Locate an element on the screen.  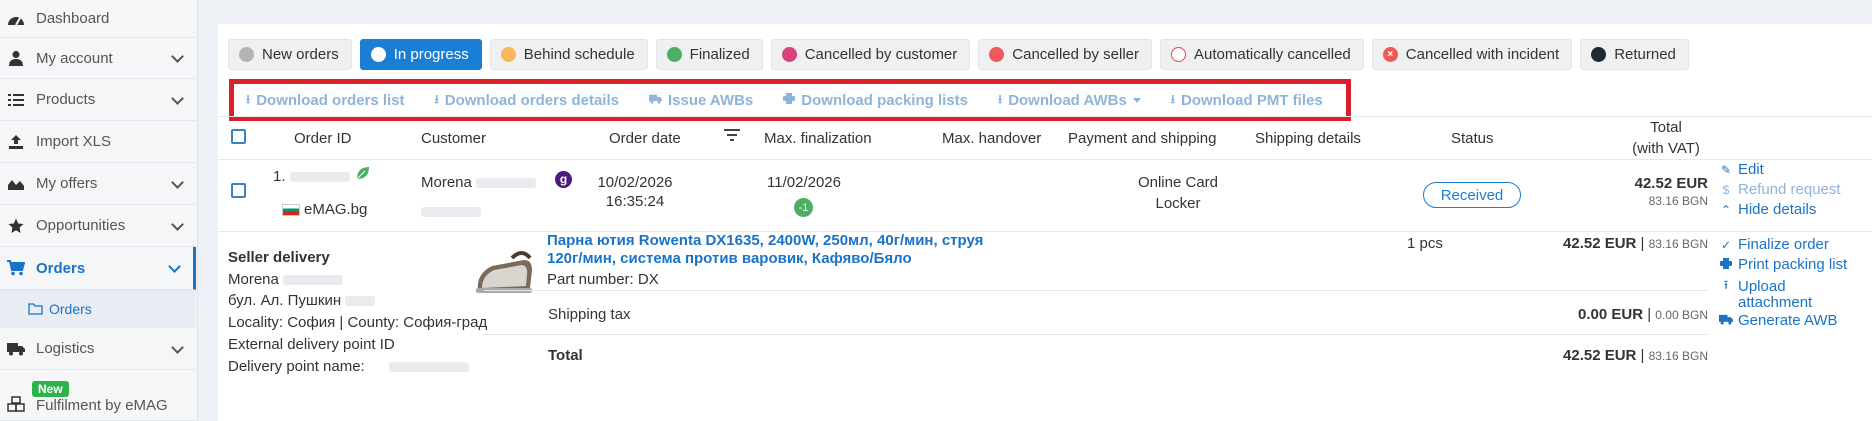
order-id: 1. is located at coordinates (311, 176).